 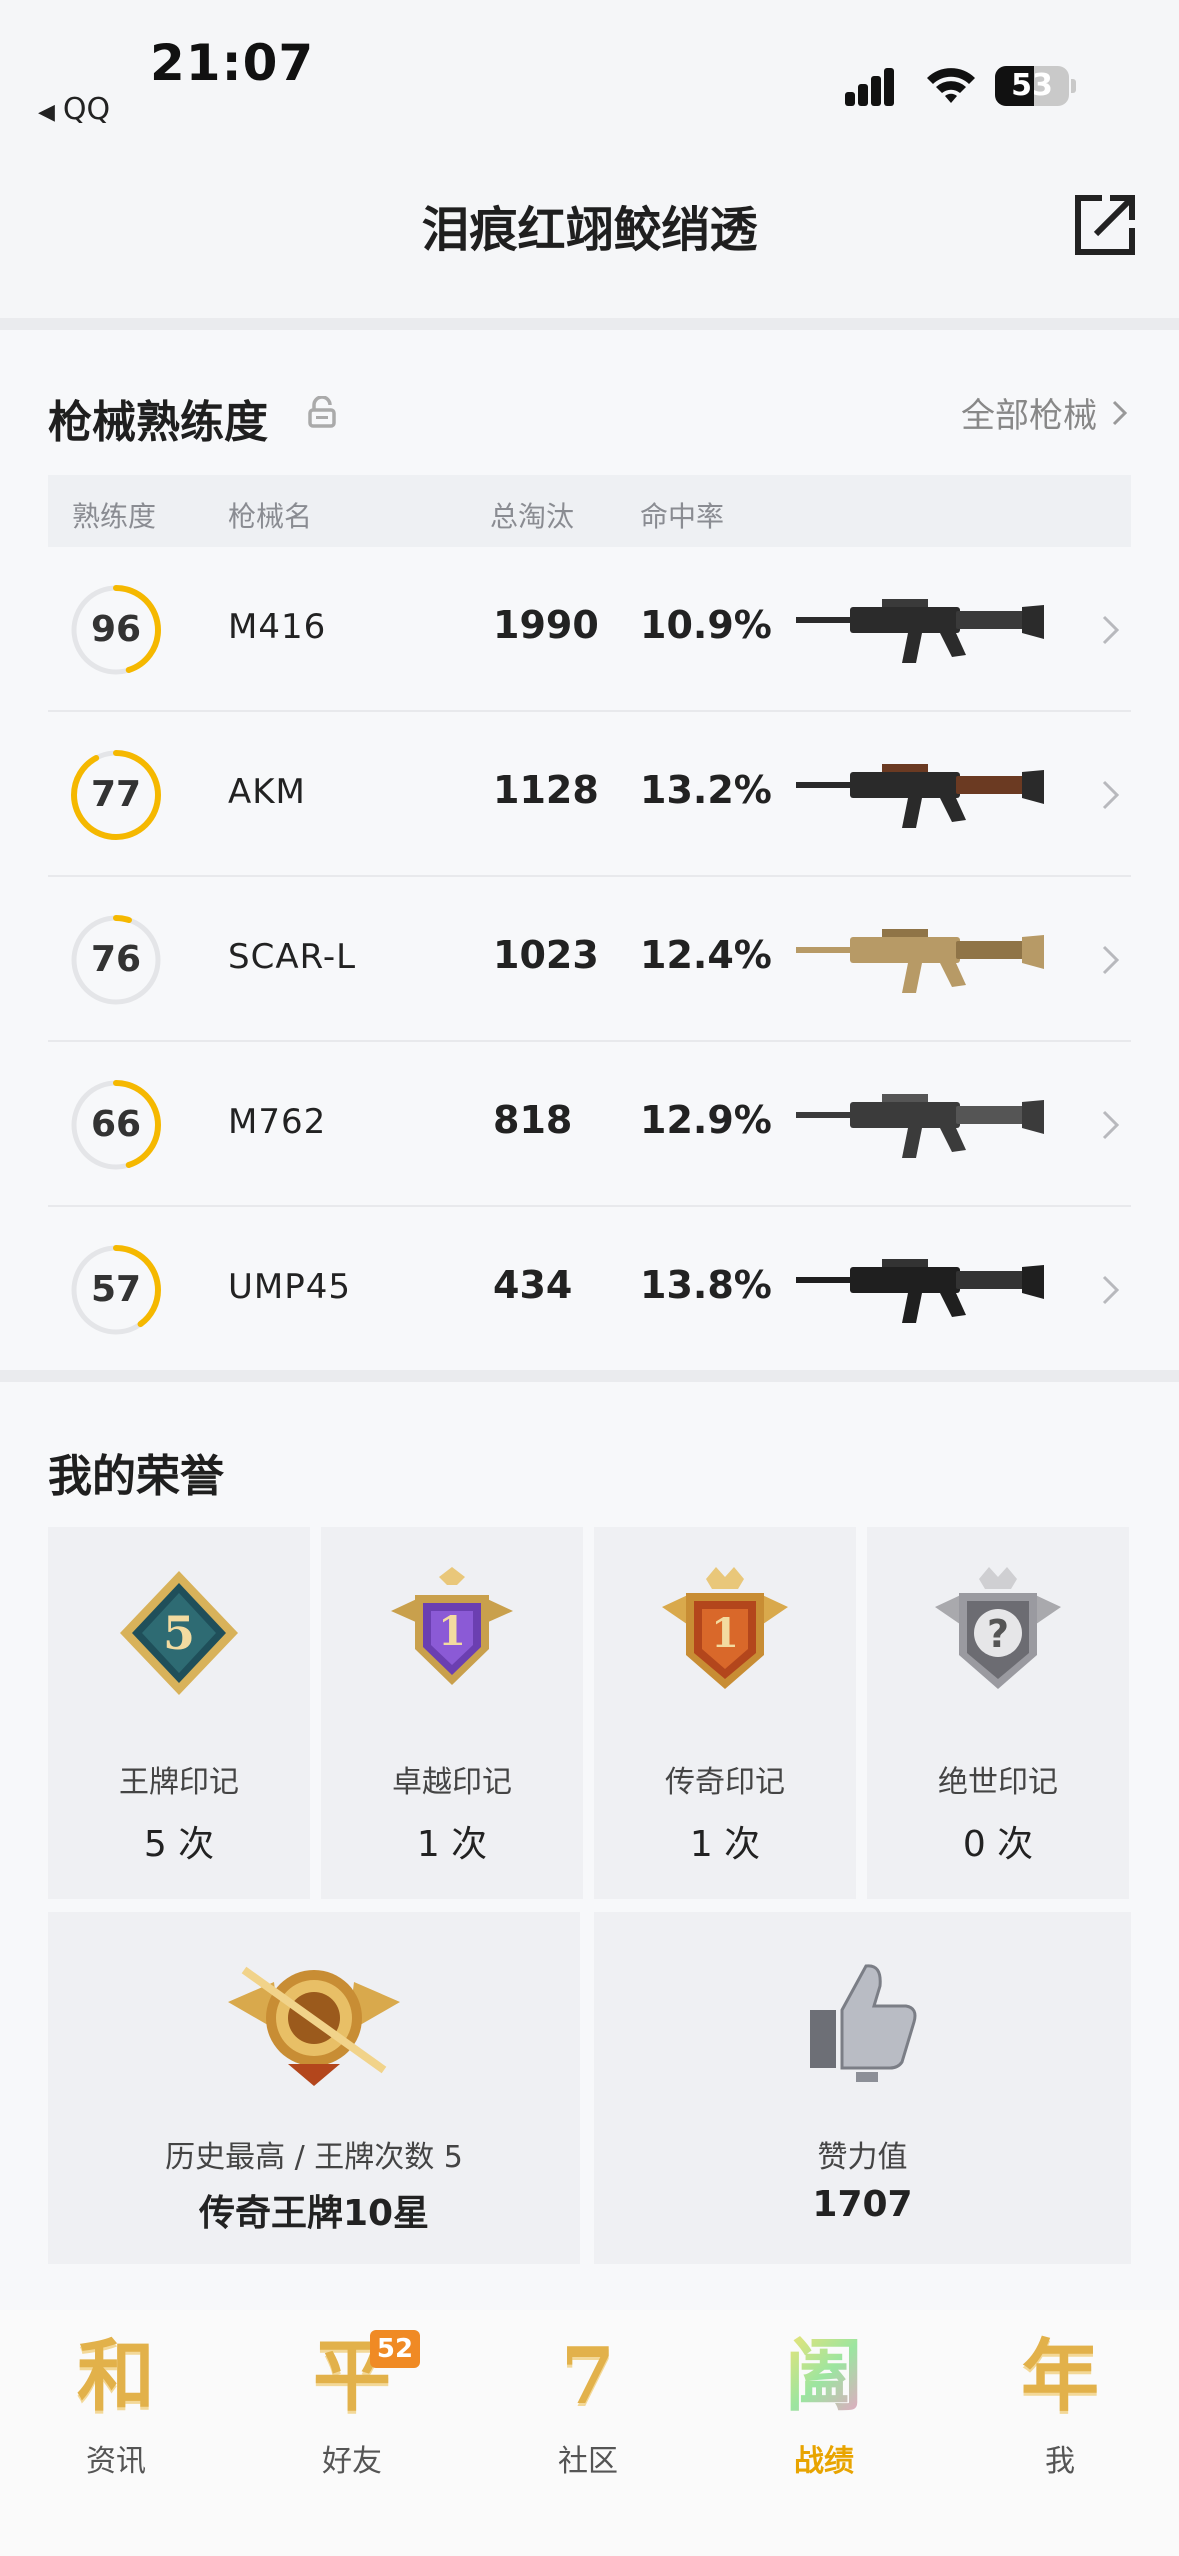 What do you see at coordinates (322, 412) in the screenshot?
I see `lock-icon` at bounding box center [322, 412].